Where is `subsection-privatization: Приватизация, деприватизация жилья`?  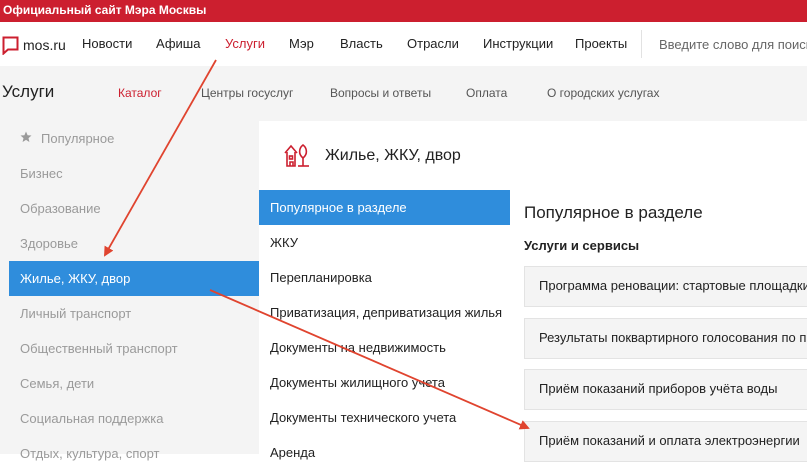
subsection-privatization: Приватизация, деприватизация жилья is located at coordinates (384, 312).